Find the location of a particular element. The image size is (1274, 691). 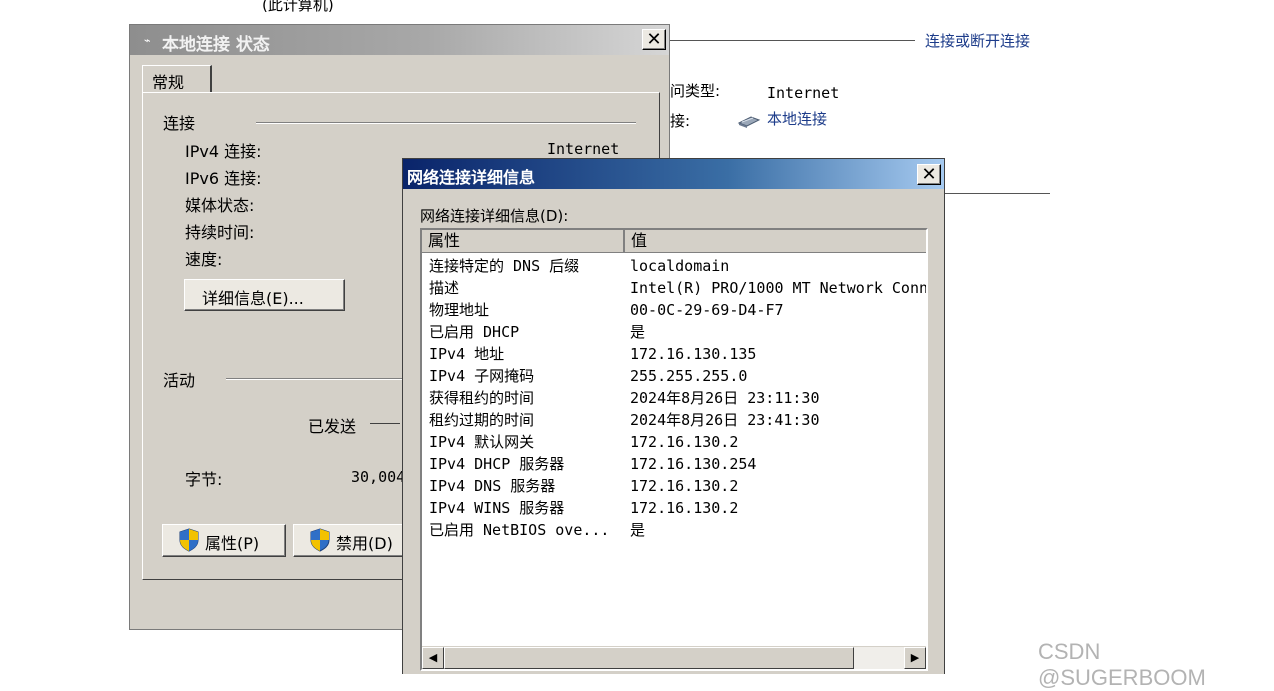

list-header: 属性 值 is located at coordinates (674, 241).